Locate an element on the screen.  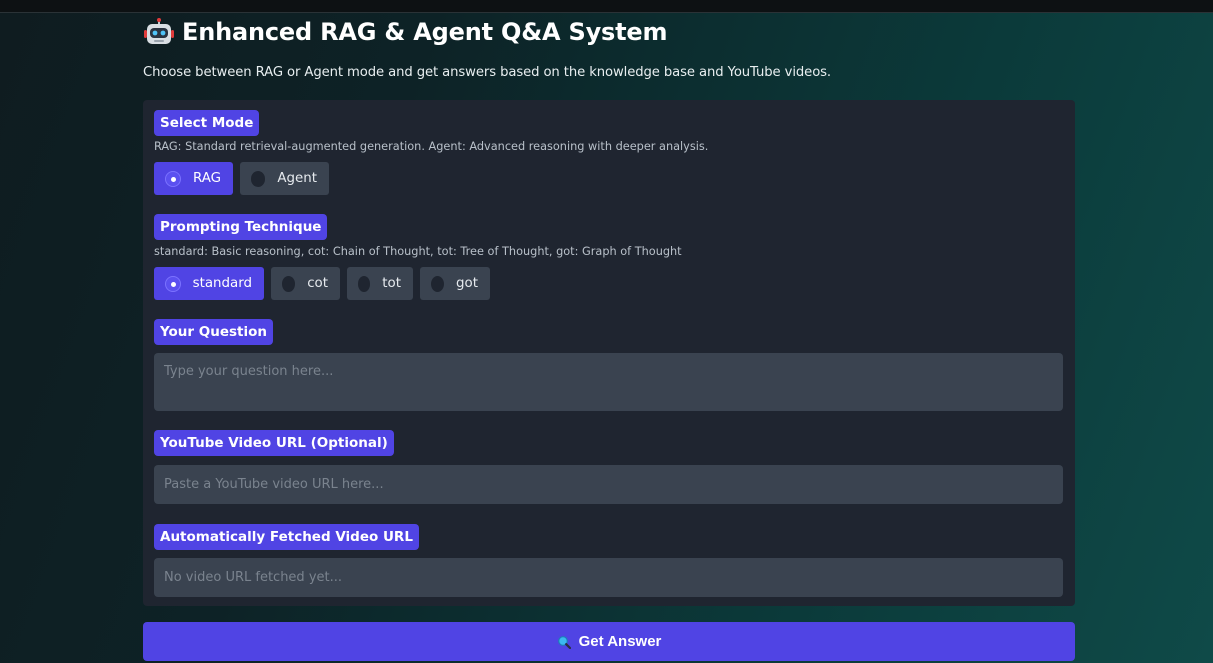
question-input is located at coordinates (608, 382).